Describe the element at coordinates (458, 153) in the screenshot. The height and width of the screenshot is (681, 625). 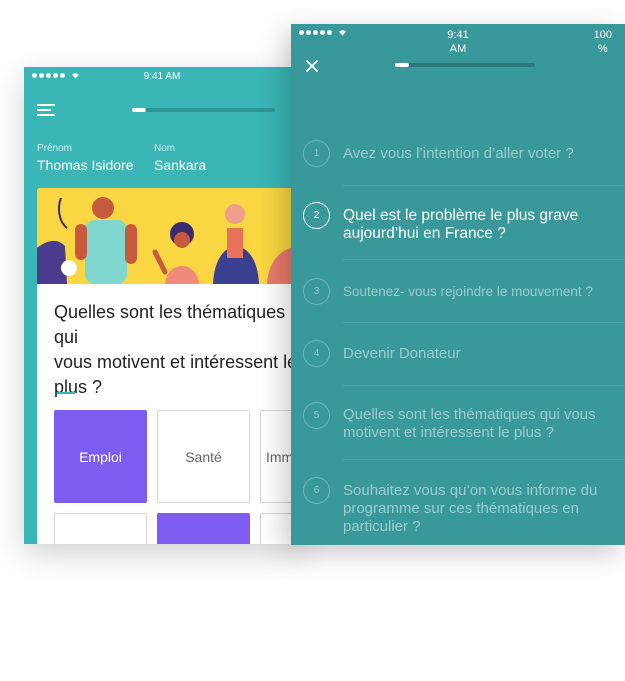
I see `step-text: Avez vous l’intention d’aller voter ?` at that location.